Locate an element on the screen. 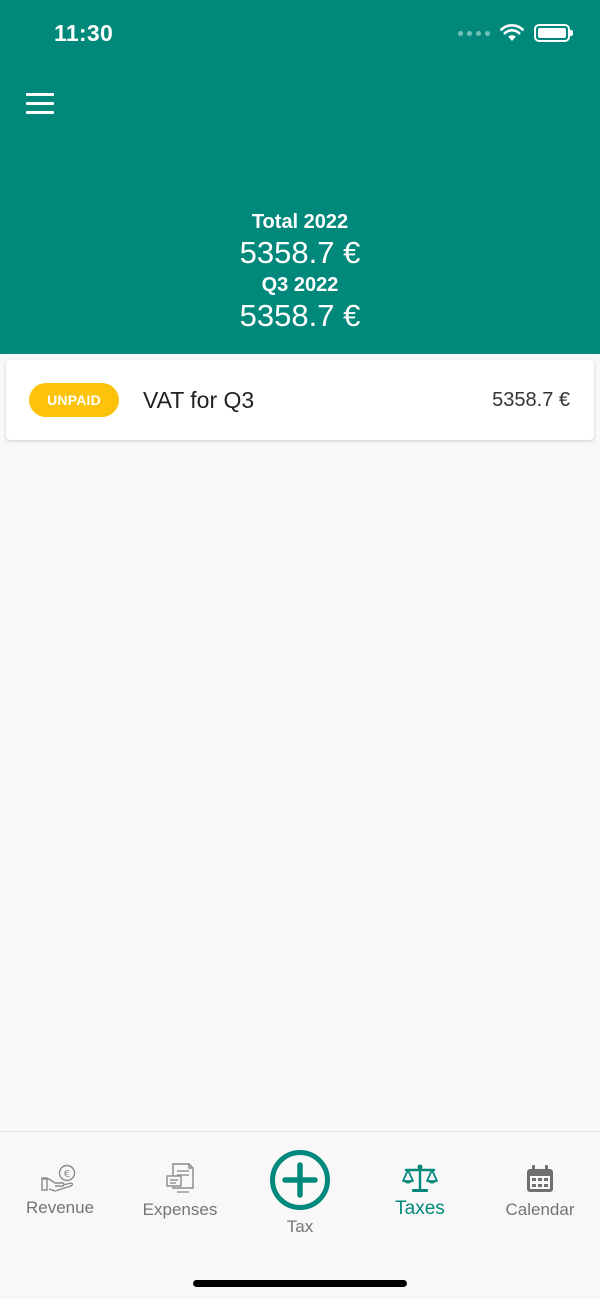  total-label: Total 2022 is located at coordinates (300, 222).